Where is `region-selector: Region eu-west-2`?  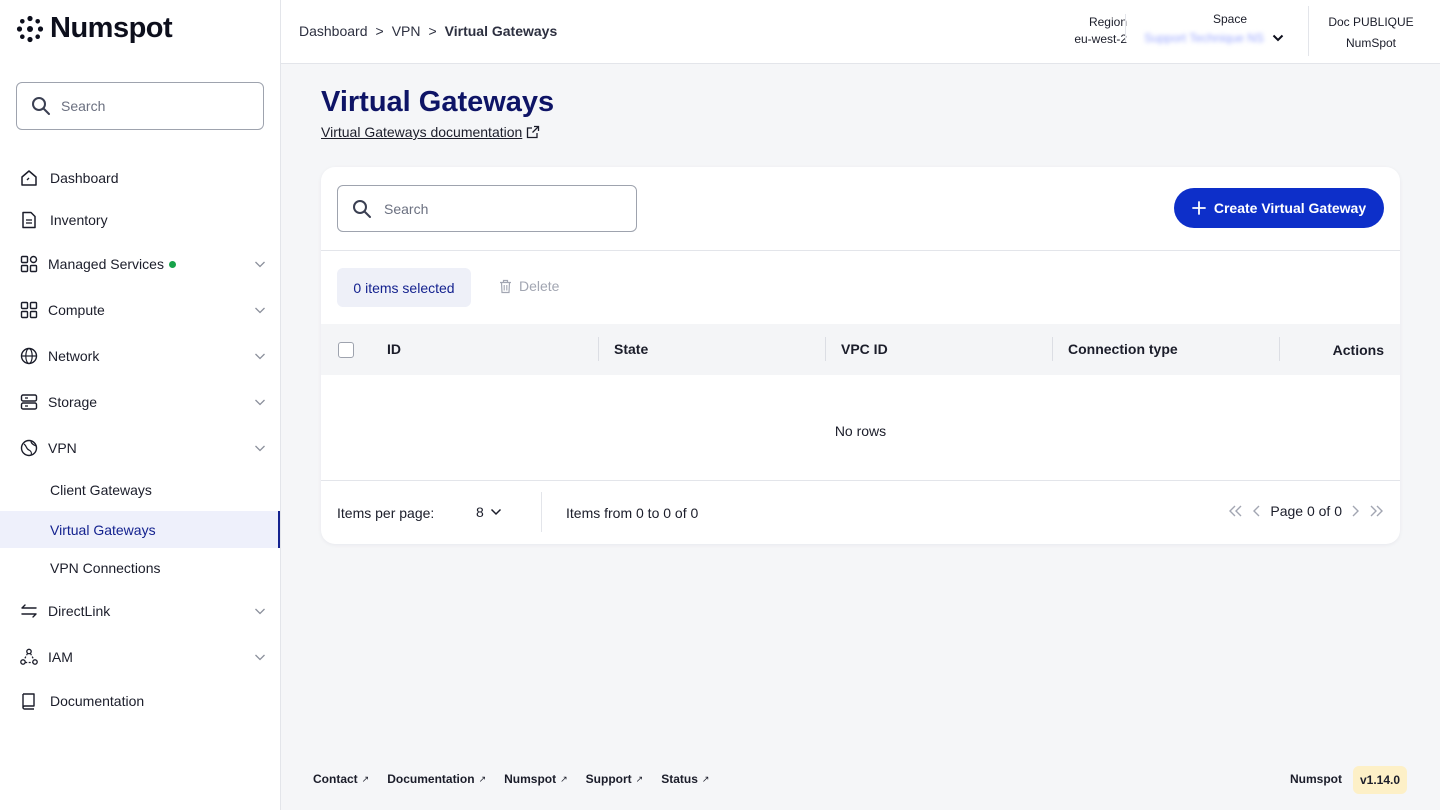 region-selector: Region eu-west-2 is located at coordinates (1082, 31).